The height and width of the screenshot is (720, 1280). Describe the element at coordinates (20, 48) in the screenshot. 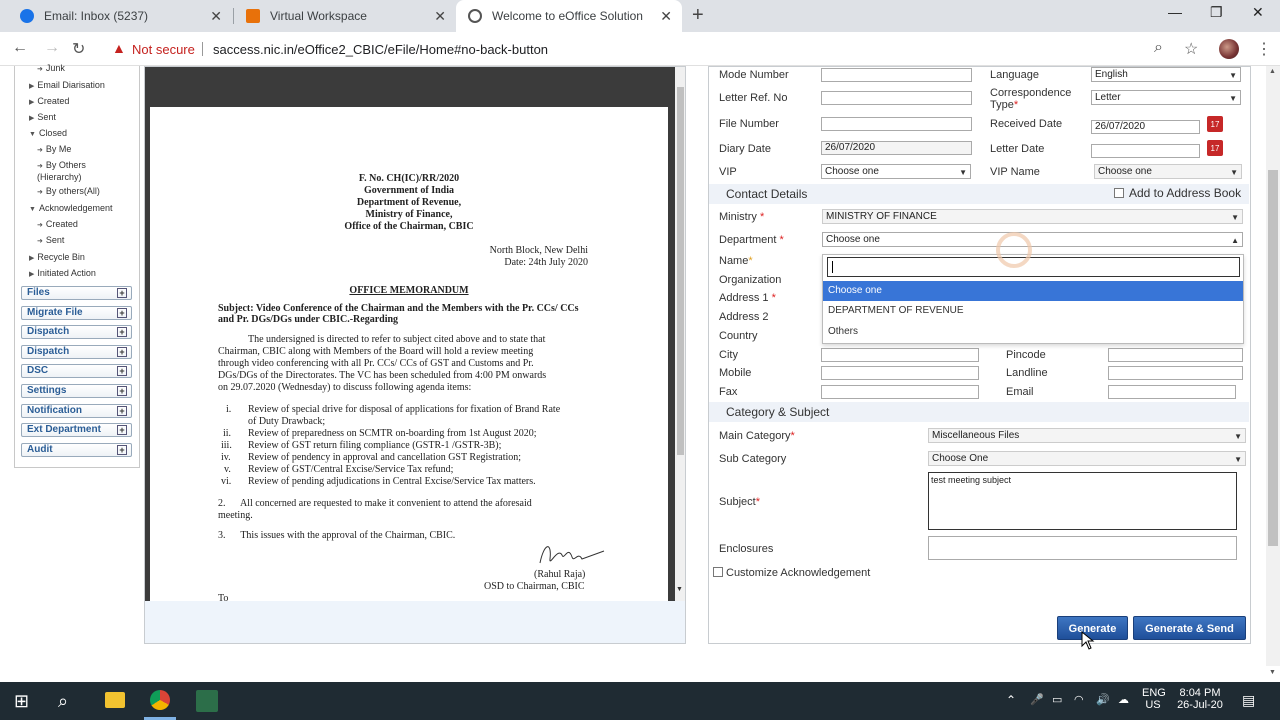

I see `back-arrow-icon: ←` at that location.